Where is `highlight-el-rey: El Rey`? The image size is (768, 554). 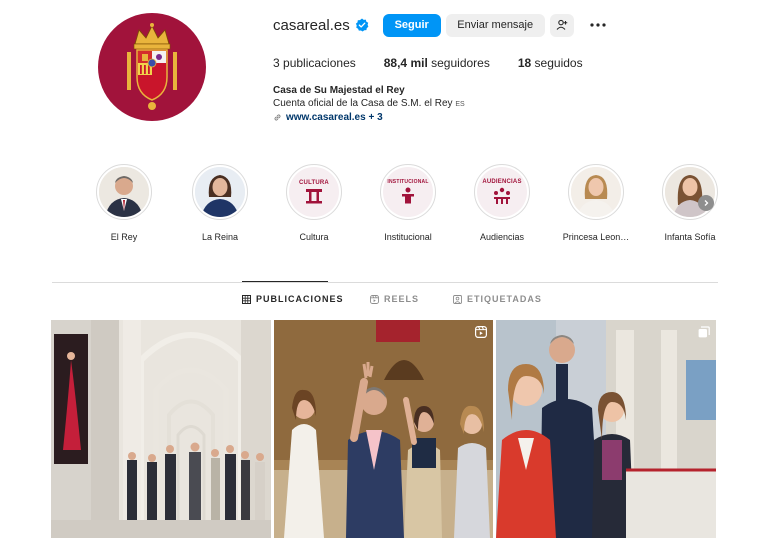 highlight-el-rey: El Rey is located at coordinates (124, 203).